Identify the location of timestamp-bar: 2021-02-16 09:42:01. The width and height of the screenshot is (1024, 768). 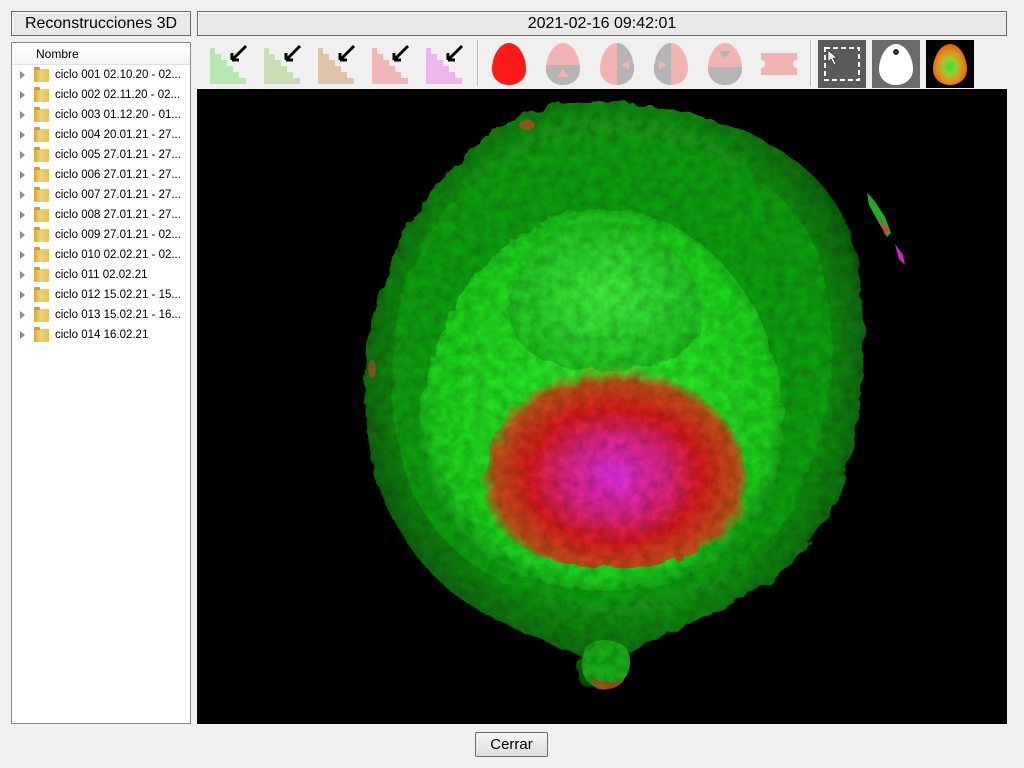
(602, 23).